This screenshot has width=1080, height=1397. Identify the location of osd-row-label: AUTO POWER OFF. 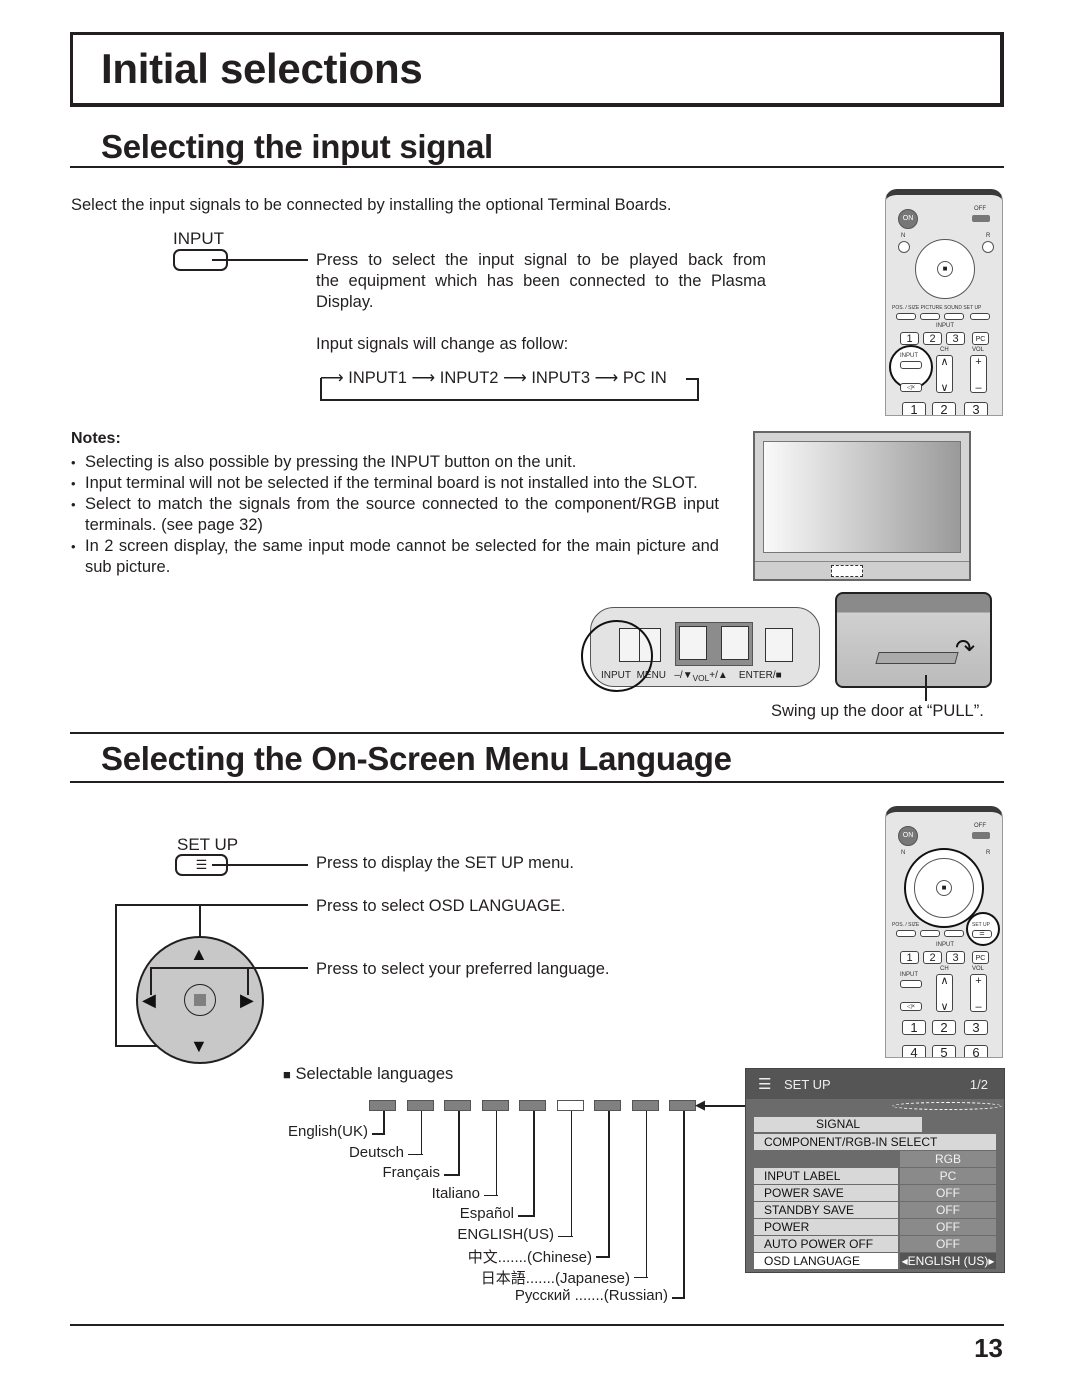
(826, 1244).